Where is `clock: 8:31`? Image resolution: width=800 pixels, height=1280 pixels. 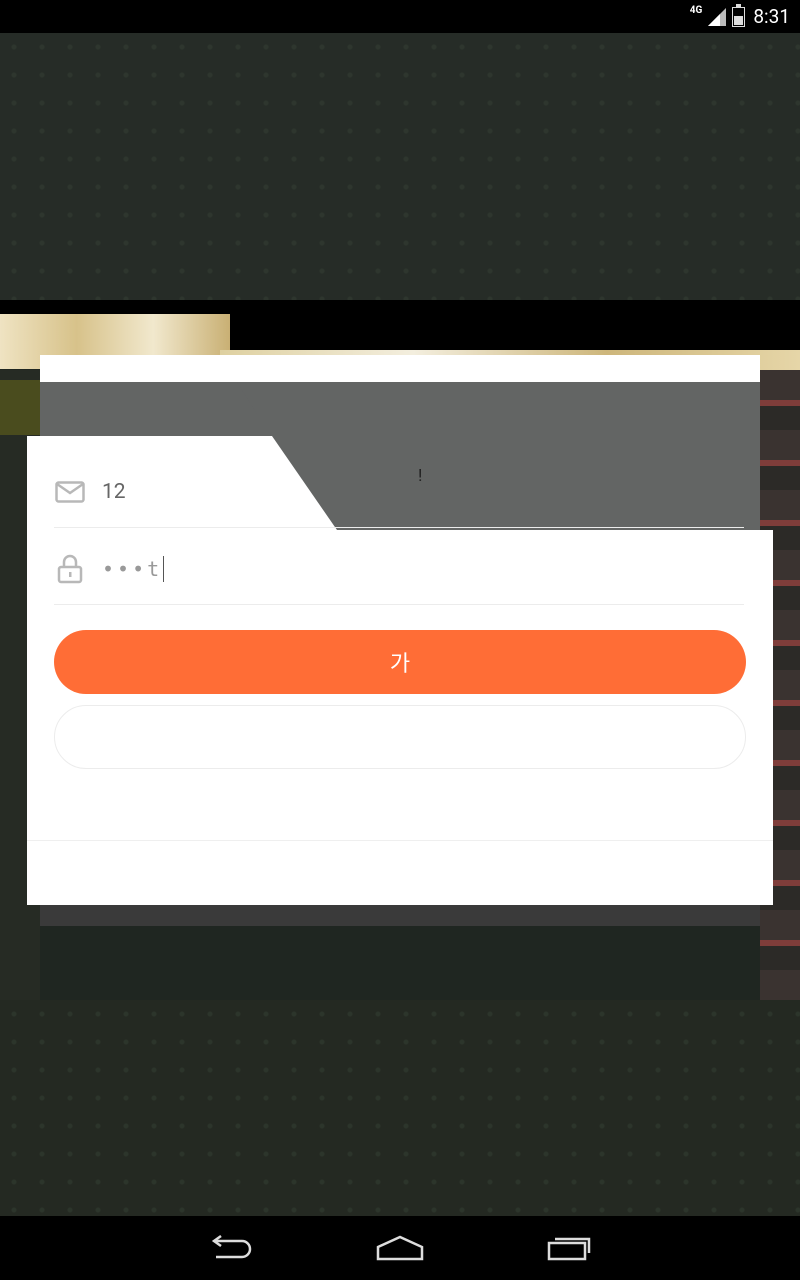 clock: 8:31 is located at coordinates (771, 16).